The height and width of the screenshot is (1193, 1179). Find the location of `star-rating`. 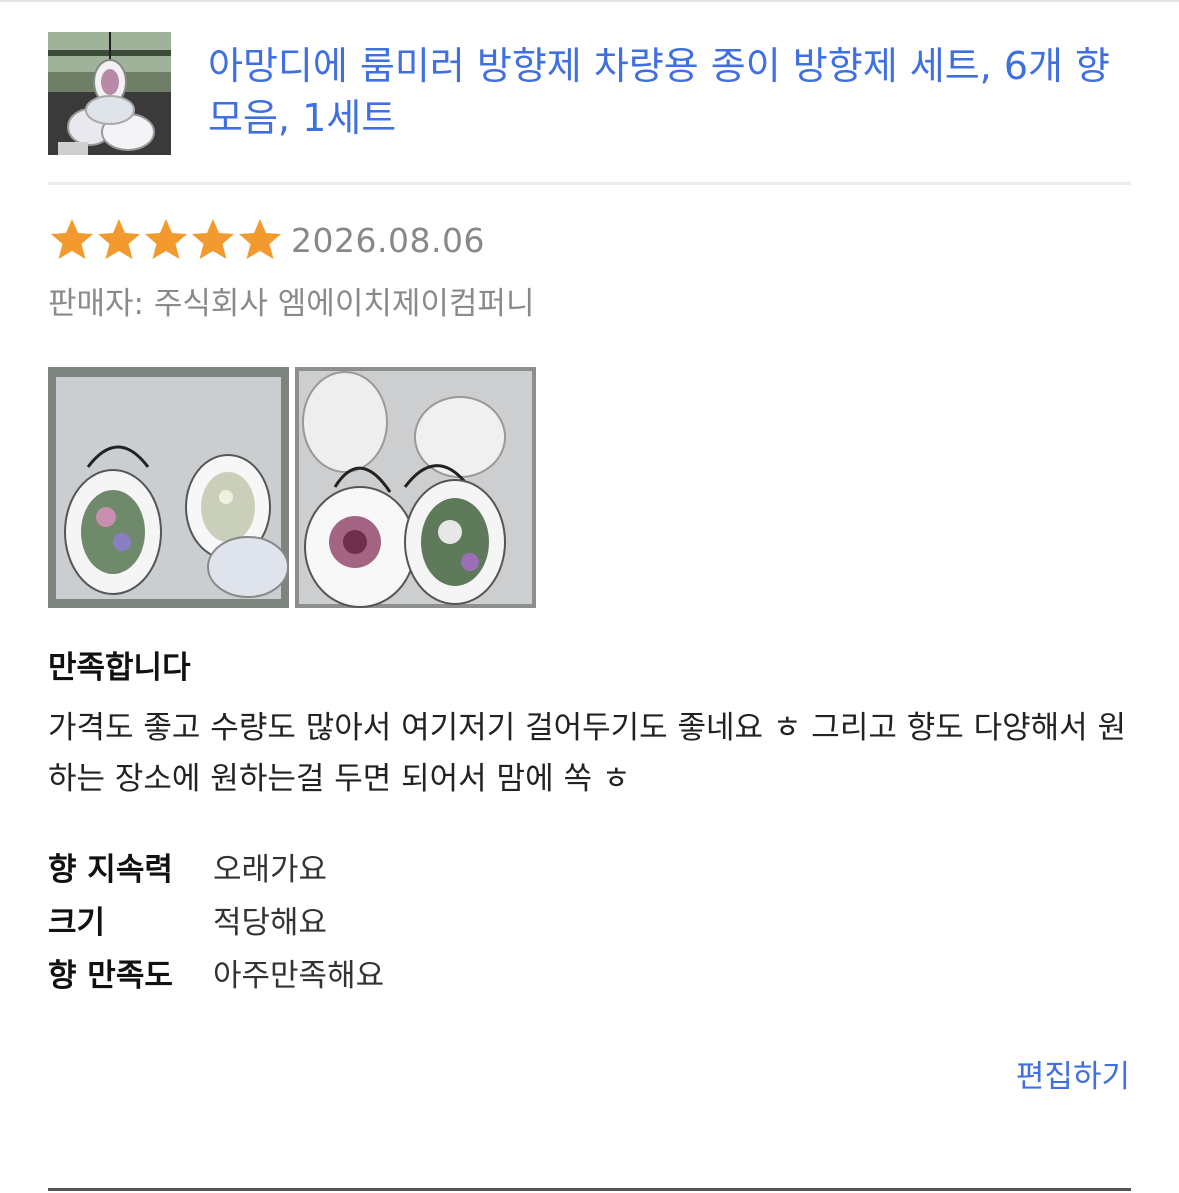

star-rating is located at coordinates (165, 240).